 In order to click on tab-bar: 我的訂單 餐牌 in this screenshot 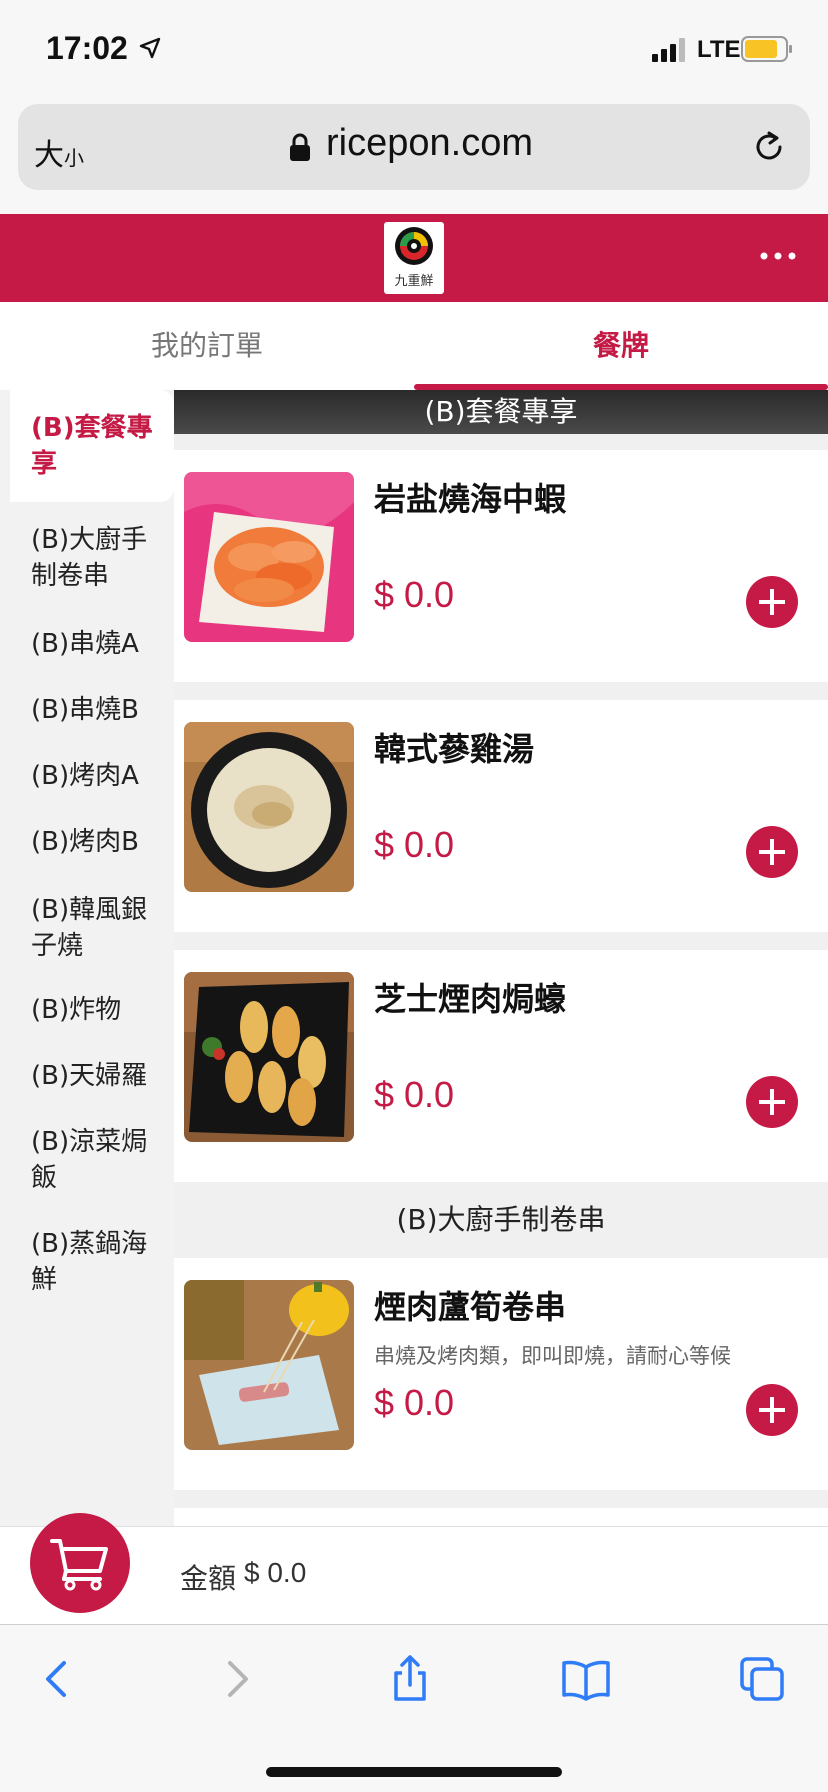, I will do `click(414, 346)`.